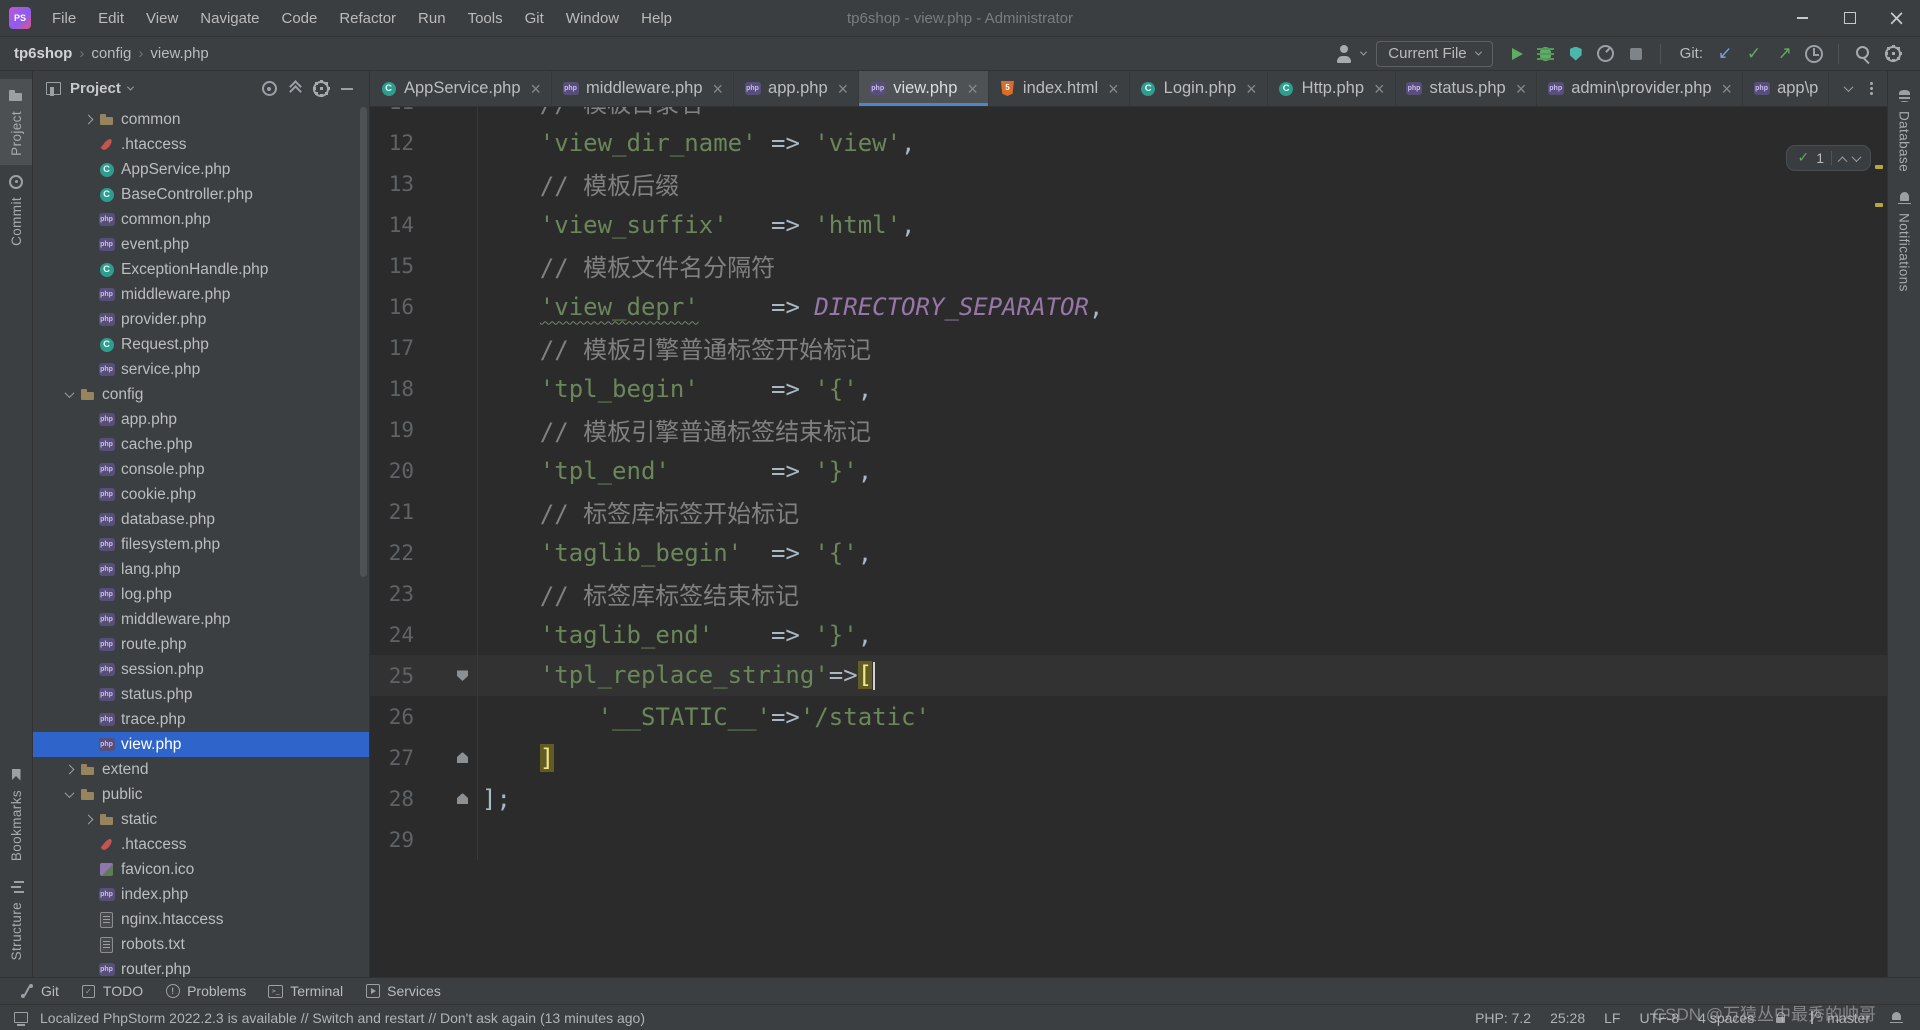 The image size is (1920, 1030). I want to click on toolwindow-todo: TODO, so click(112, 991).